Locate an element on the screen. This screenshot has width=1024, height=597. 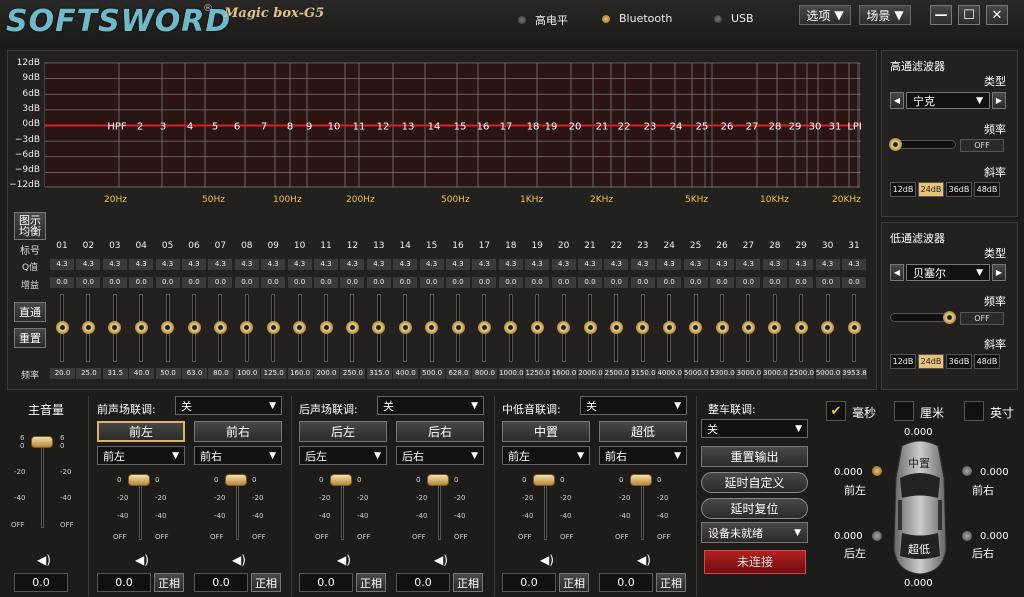
band-freq-value: 20.0 is located at coordinates (62, 373).